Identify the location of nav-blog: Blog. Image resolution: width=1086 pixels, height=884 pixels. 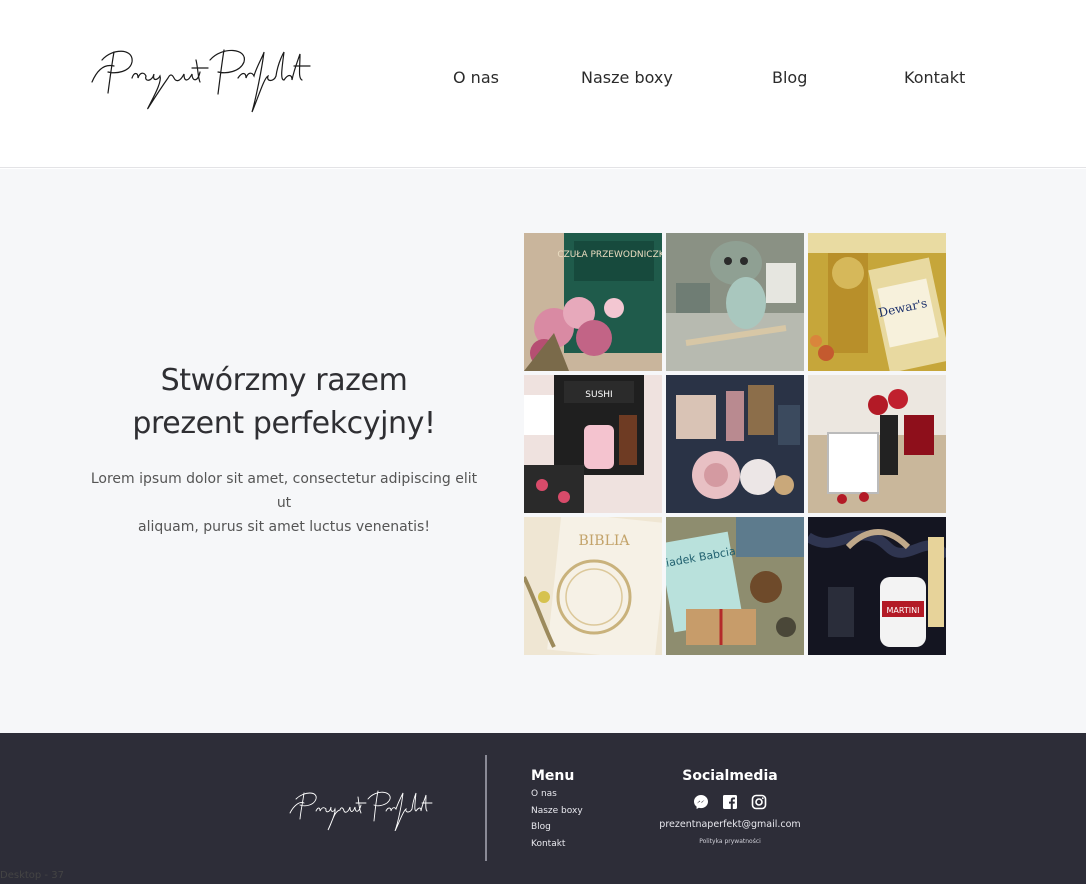
(789, 77).